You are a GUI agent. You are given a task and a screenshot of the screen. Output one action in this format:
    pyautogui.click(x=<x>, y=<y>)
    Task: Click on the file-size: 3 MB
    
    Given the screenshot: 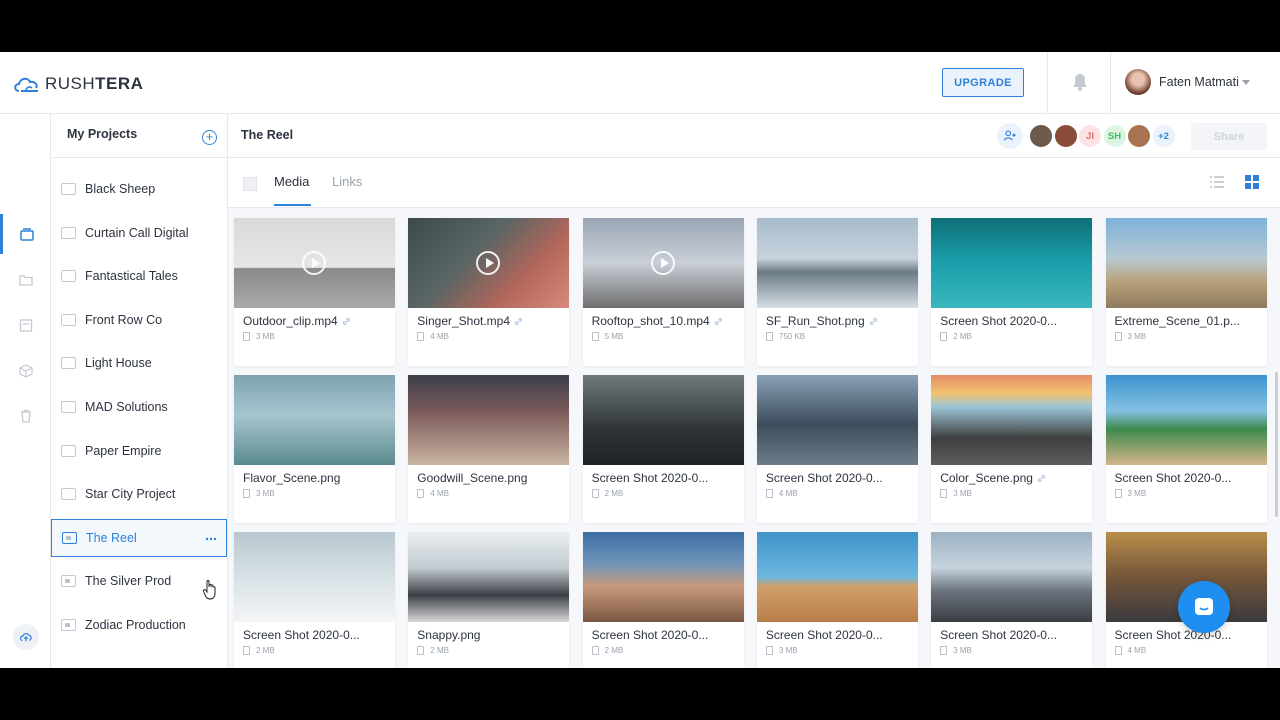 What is the action you would take?
    pyautogui.click(x=788, y=650)
    